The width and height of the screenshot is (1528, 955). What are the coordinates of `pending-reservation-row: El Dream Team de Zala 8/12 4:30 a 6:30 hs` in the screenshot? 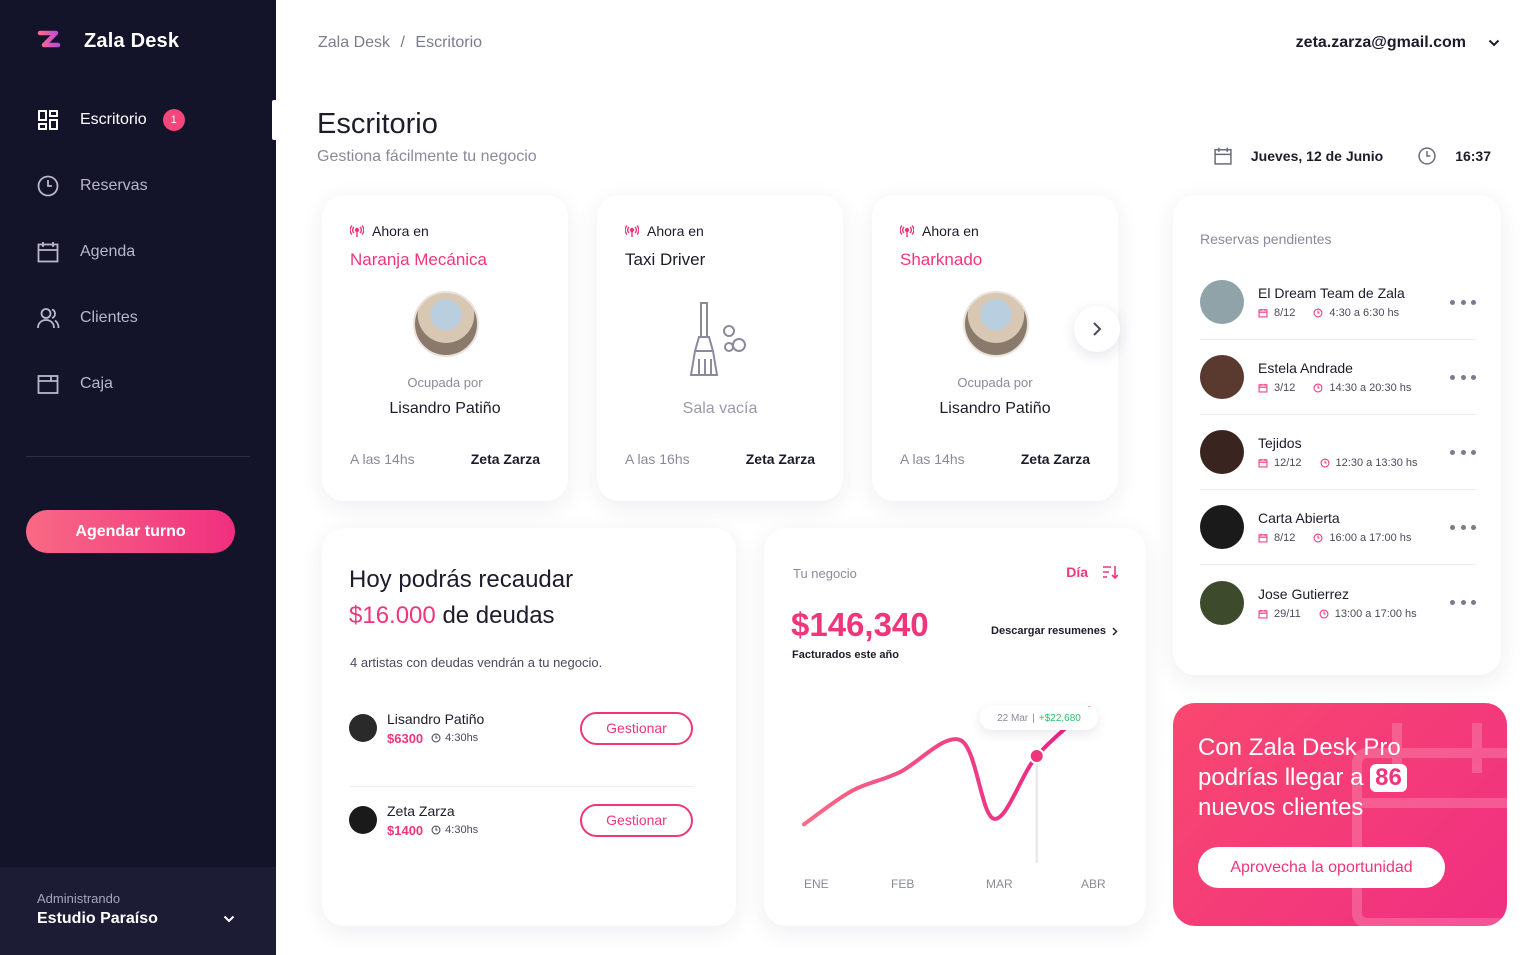 It's located at (1338, 302).